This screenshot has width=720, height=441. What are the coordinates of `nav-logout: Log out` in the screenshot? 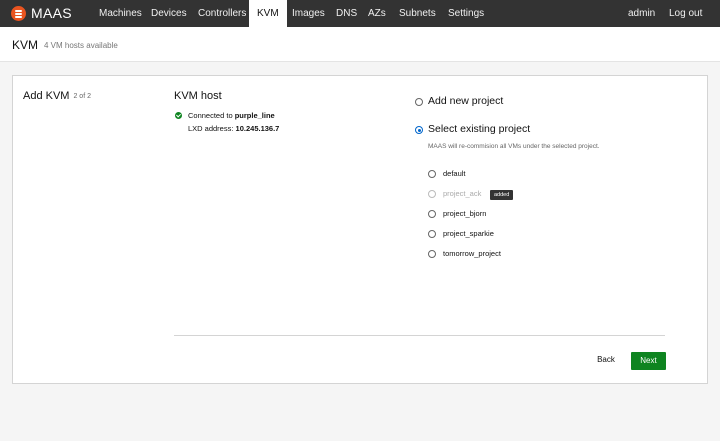 It's located at (685, 13).